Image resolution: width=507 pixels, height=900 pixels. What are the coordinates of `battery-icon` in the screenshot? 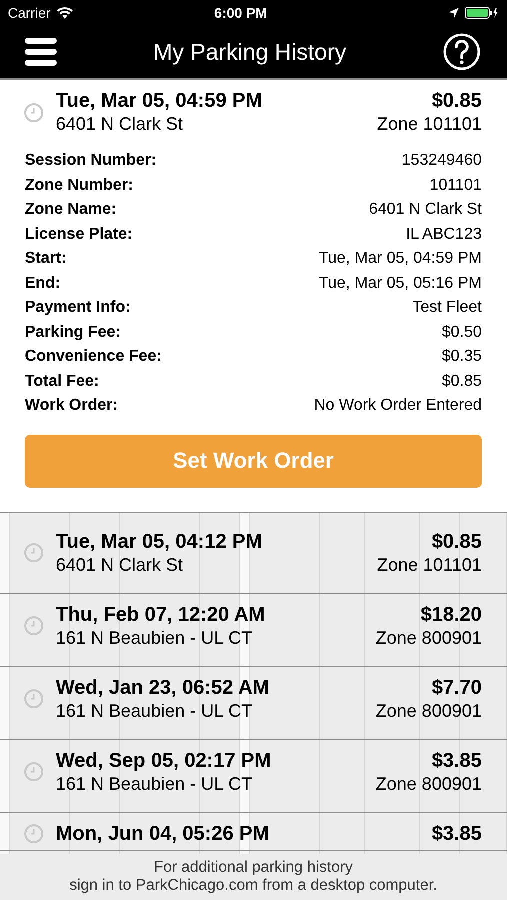 It's located at (482, 13).